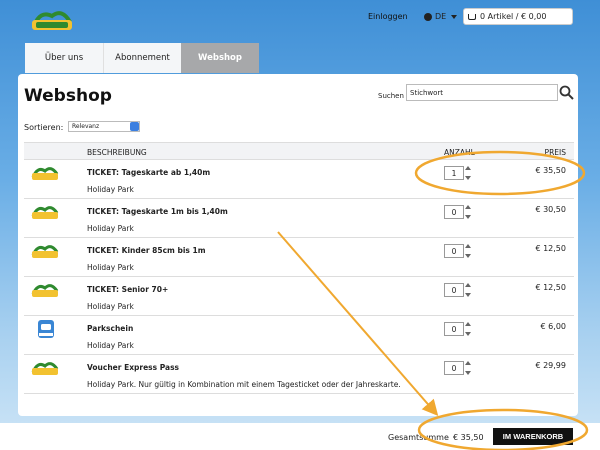  Describe the element at coordinates (134, 126) in the screenshot. I see `select-arrow-icon` at that location.